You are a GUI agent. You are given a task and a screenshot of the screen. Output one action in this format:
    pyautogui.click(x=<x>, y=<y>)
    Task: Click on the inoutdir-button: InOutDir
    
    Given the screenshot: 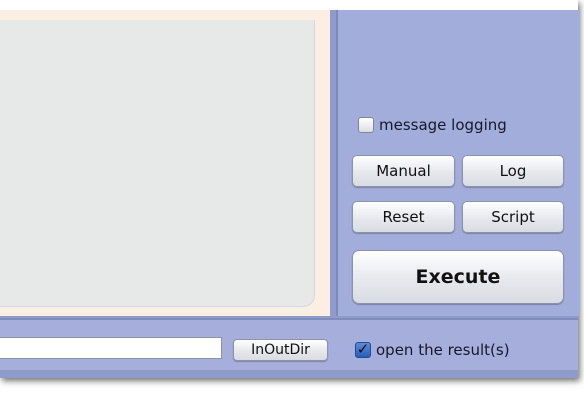 What is the action you would take?
    pyautogui.click(x=280, y=350)
    